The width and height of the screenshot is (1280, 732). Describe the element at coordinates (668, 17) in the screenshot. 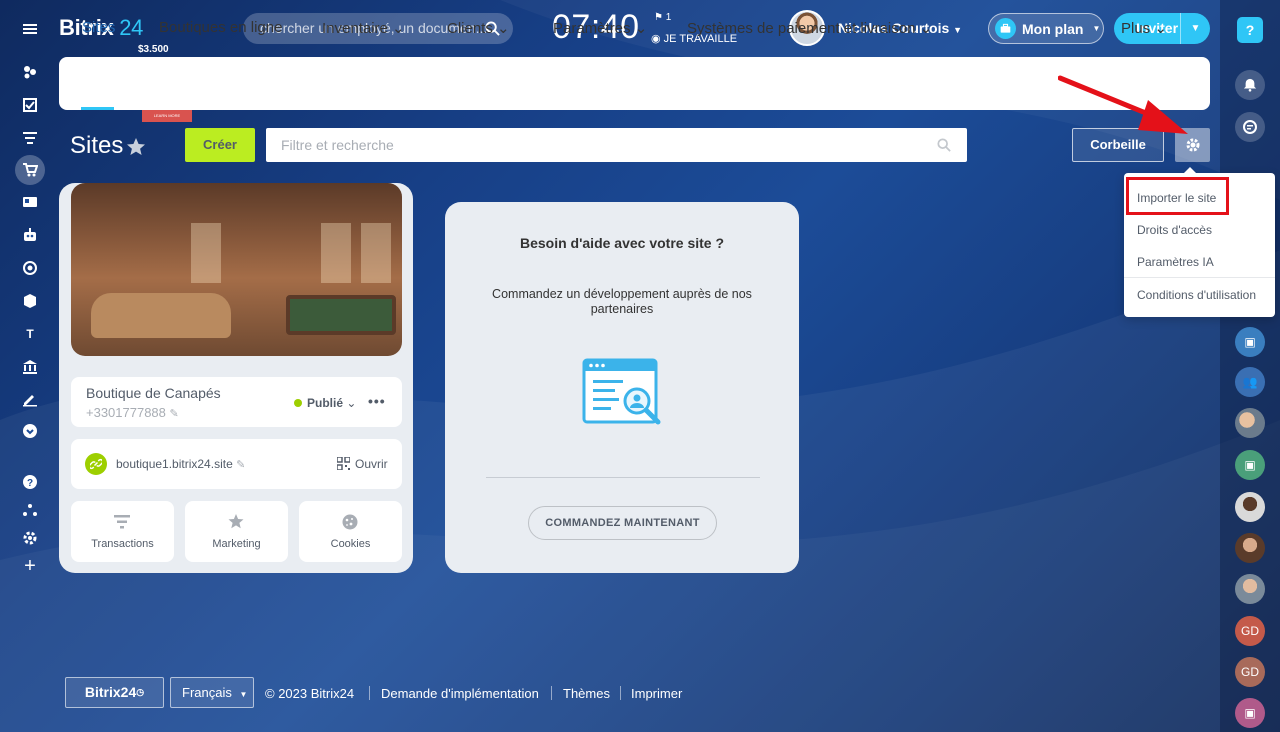

I see `flag-count: 1` at that location.